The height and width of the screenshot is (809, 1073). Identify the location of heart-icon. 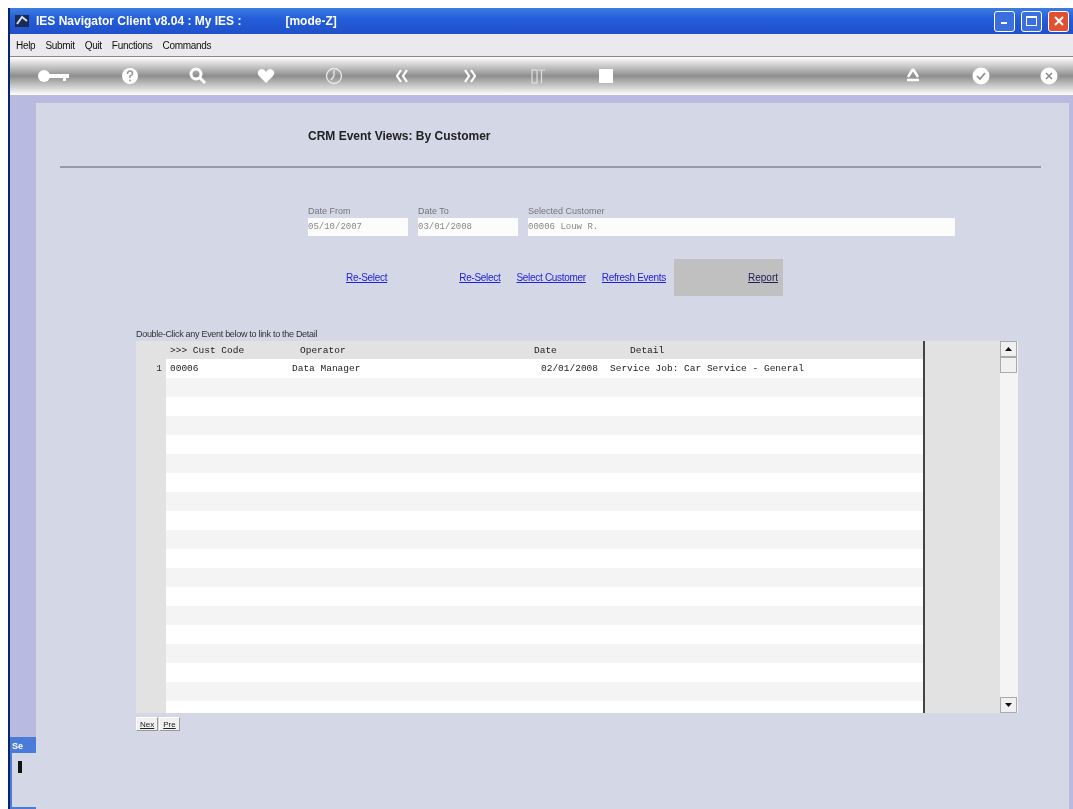
(266, 76).